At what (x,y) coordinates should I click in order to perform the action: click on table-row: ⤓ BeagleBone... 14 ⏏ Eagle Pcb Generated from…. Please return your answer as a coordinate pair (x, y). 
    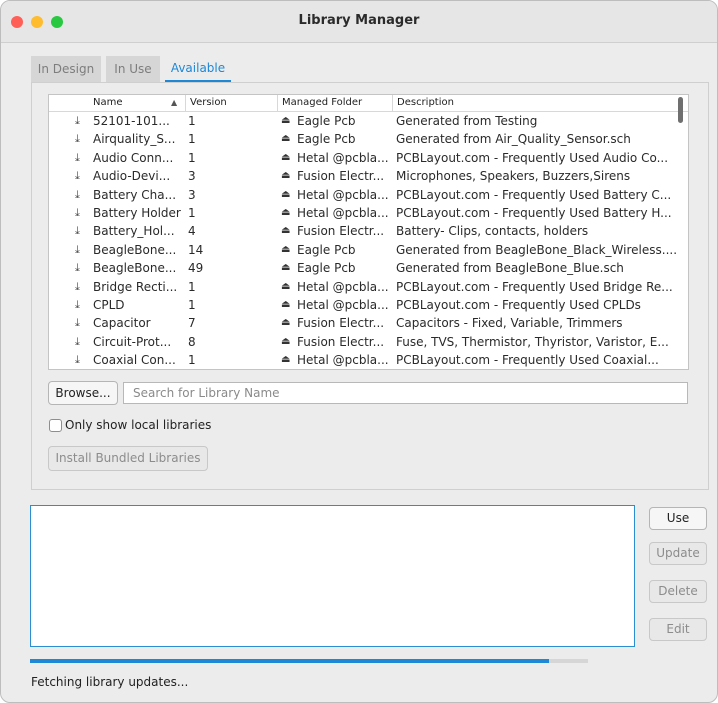
    Looking at the image, I should click on (368, 250).